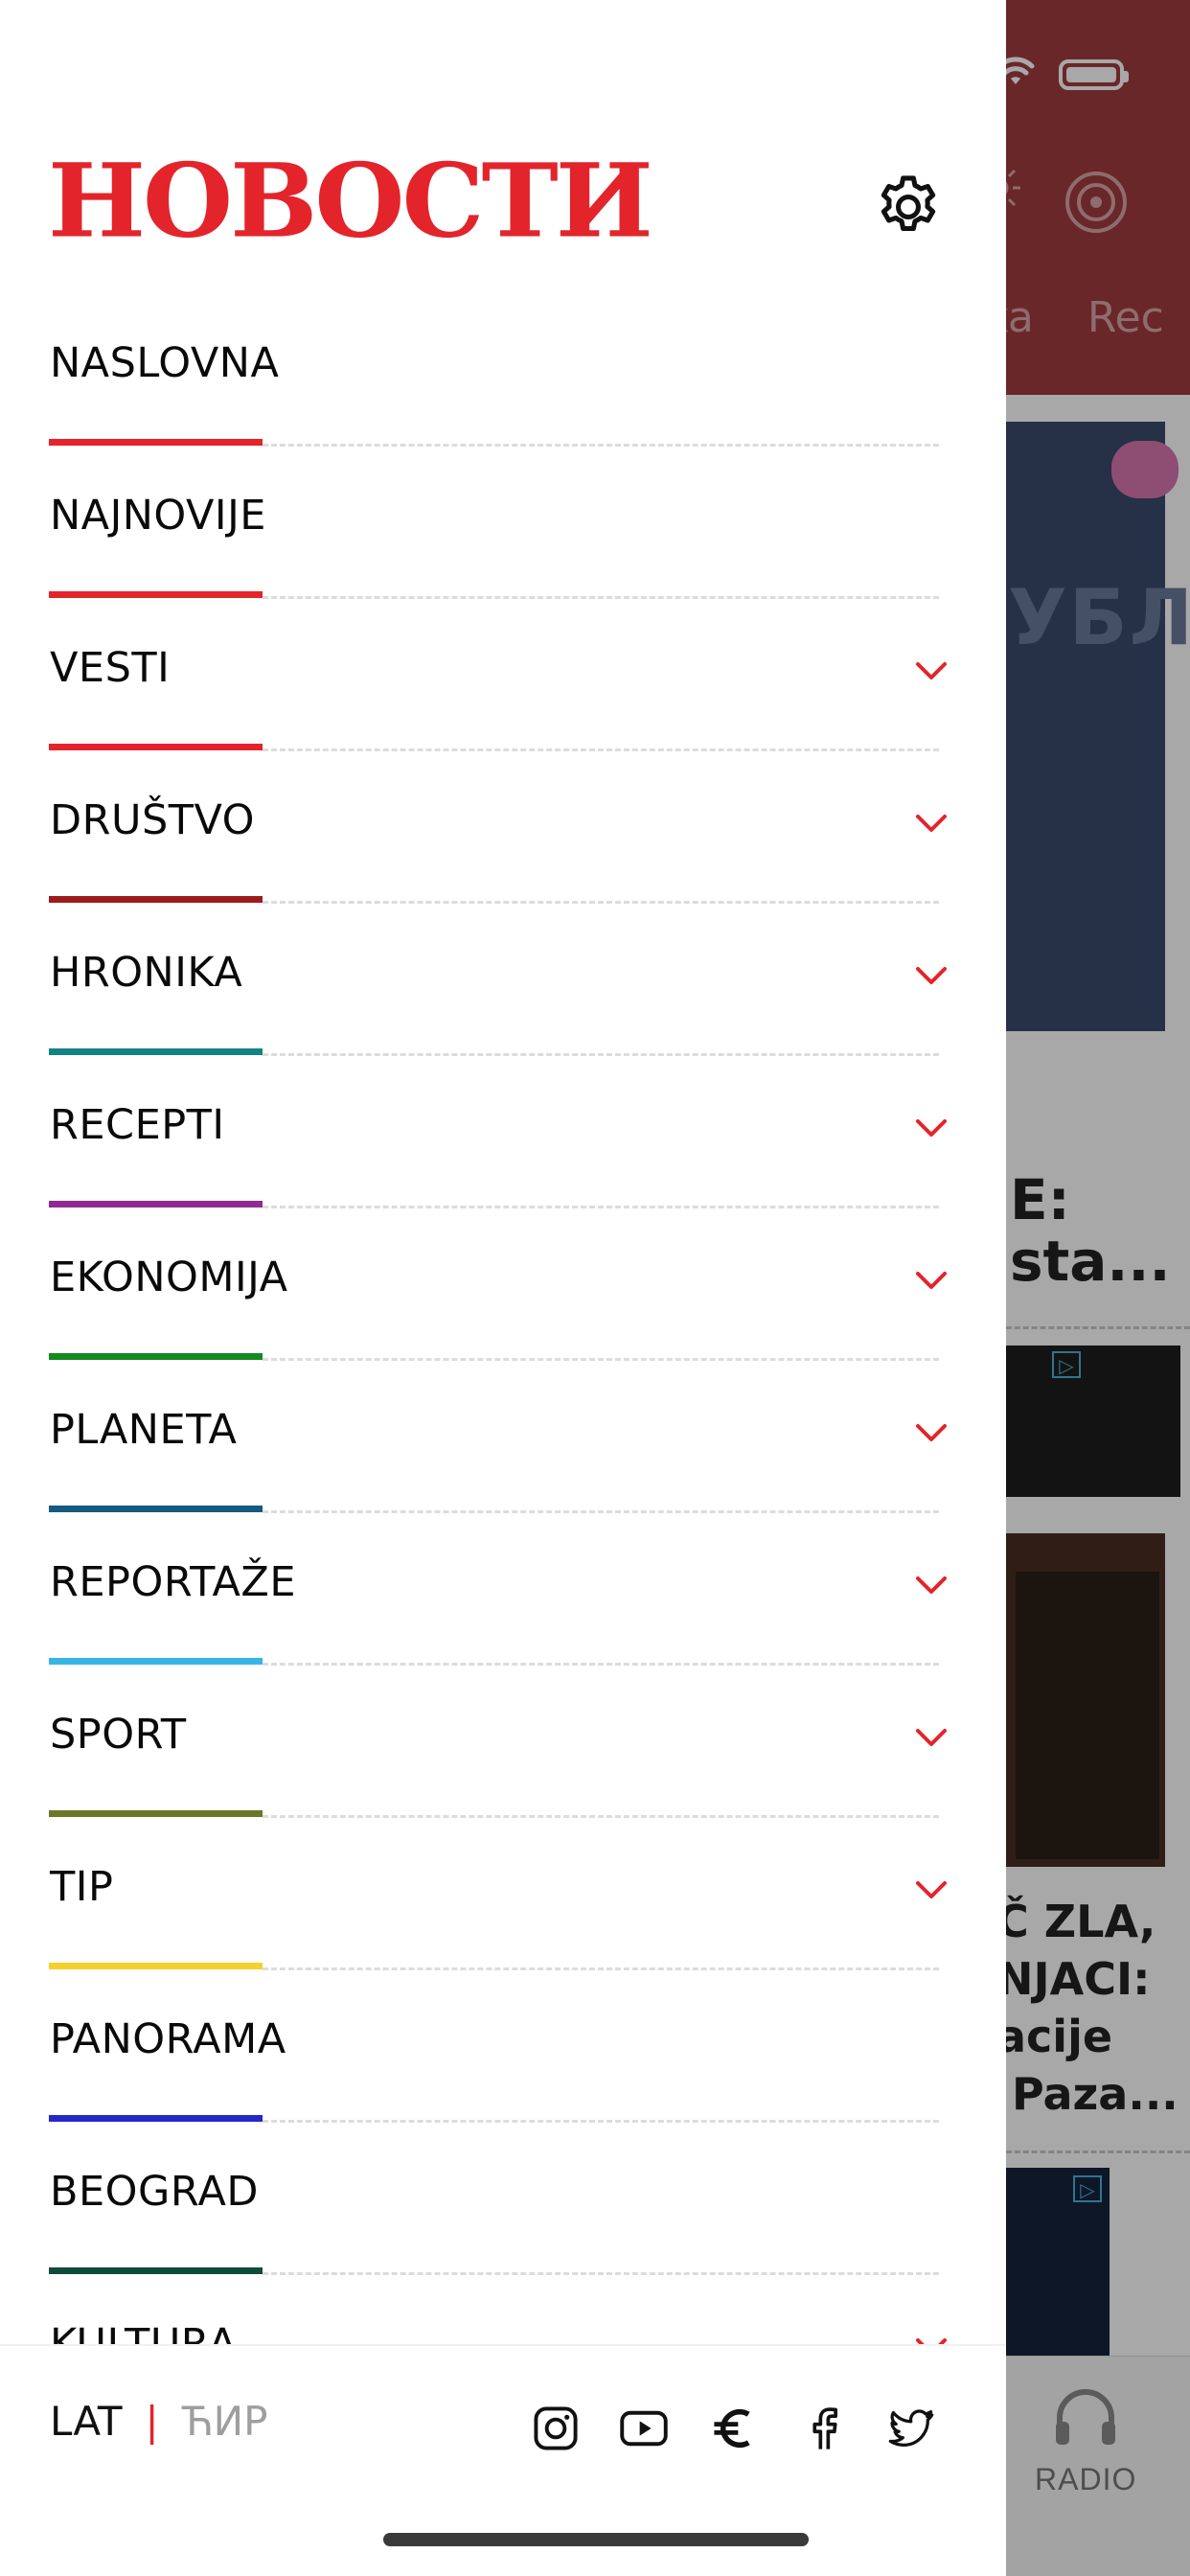  I want to click on menu-item-reporta-e: REPORTAŽE, so click(503, 1600).